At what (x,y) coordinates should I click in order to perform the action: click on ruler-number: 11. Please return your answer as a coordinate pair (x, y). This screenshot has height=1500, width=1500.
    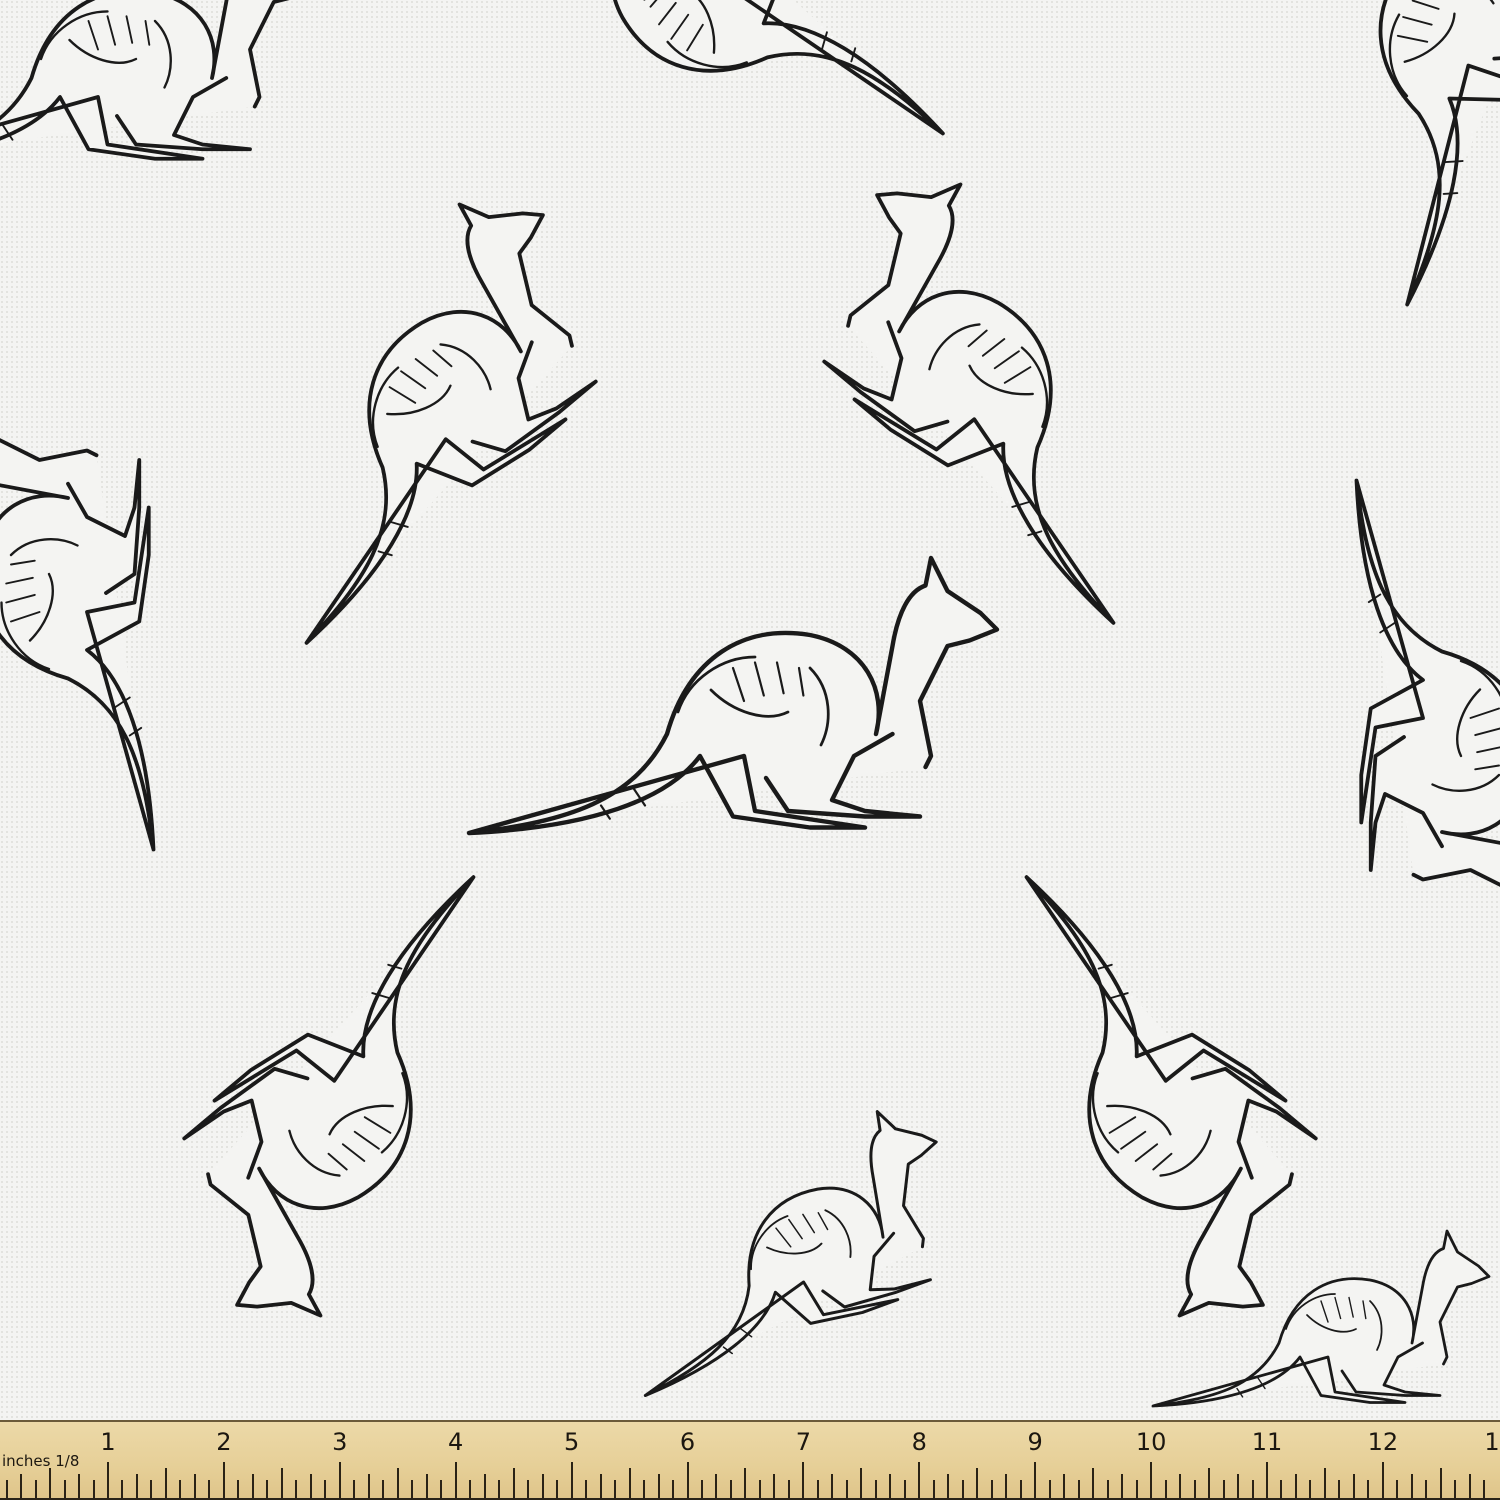
    Looking at the image, I should click on (1267, 1442).